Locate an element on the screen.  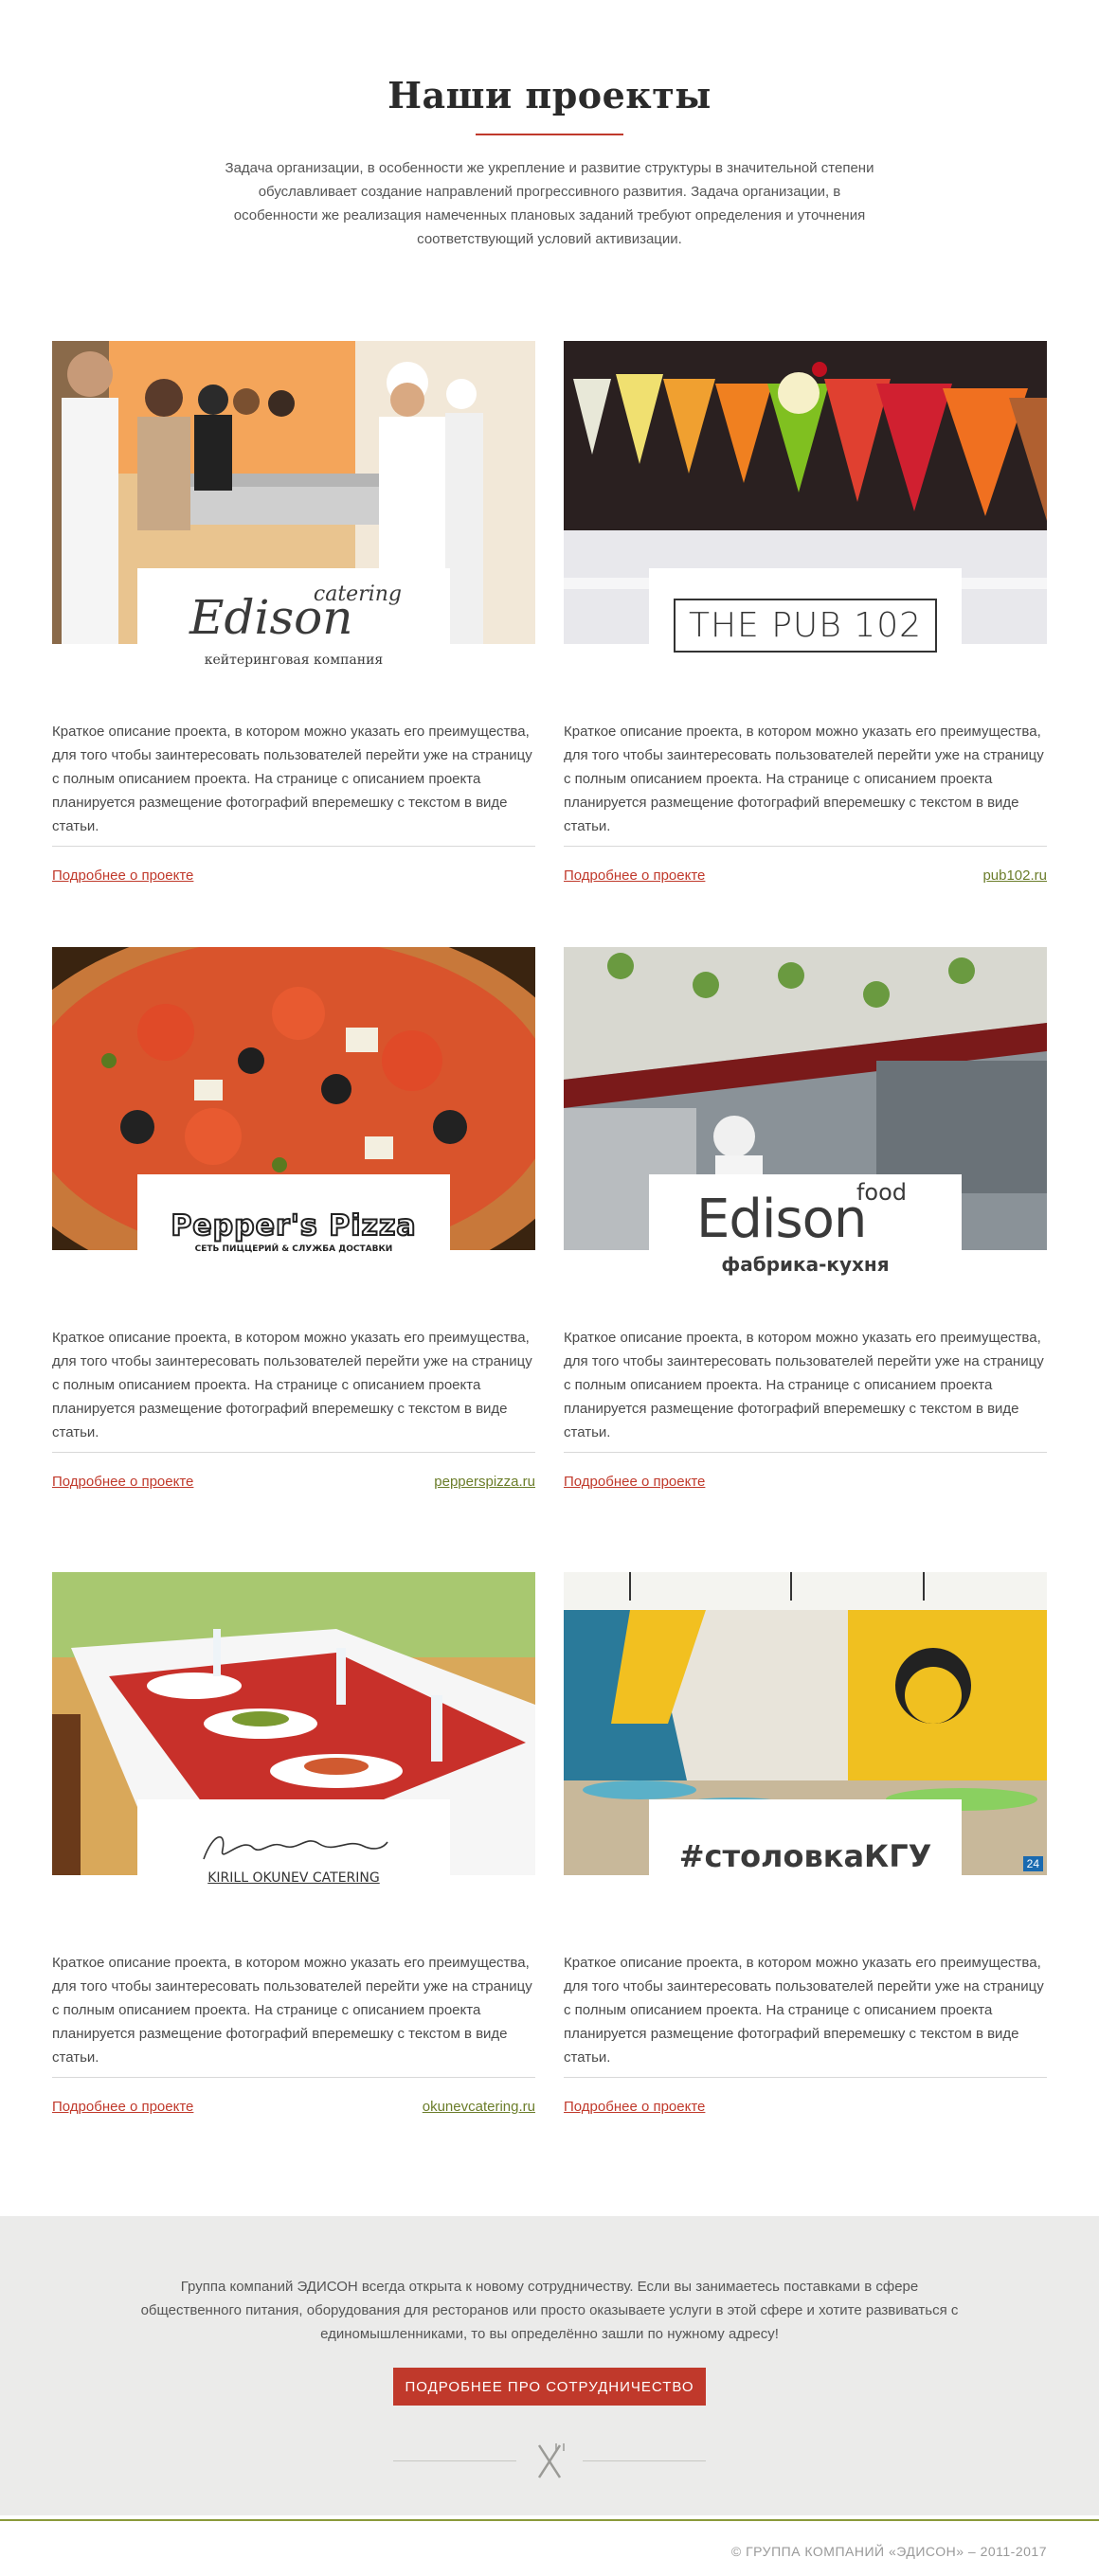
project-logo: Edison catering кейтеринговая компания is located at coordinates (294, 625).